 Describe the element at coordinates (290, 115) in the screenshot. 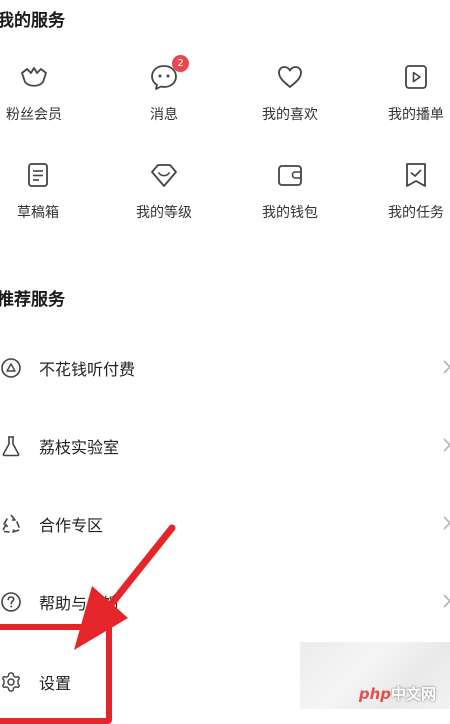

I see `grid-item-label: 我的喜欢` at that location.